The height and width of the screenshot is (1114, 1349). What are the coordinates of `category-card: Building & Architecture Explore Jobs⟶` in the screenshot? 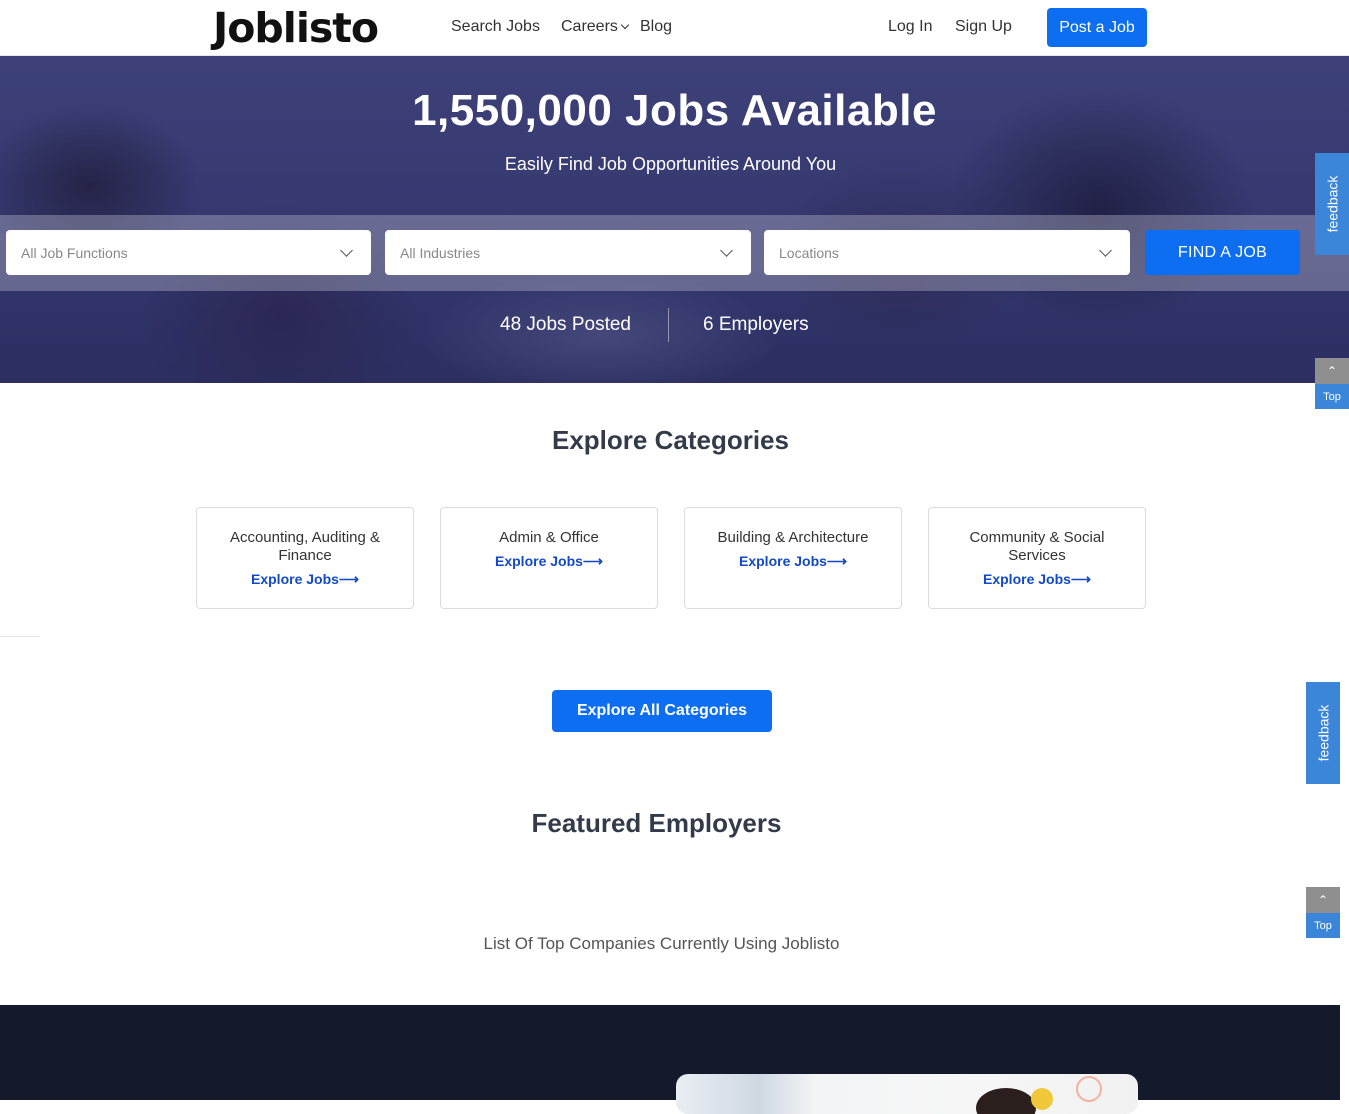 It's located at (793, 558).